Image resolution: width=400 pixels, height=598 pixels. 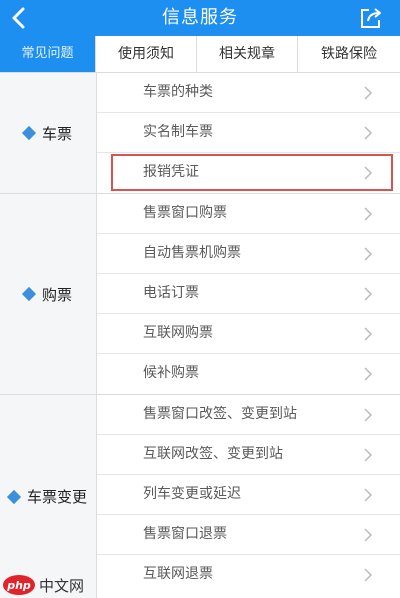 I want to click on logo-text: php, so click(x=18, y=585).